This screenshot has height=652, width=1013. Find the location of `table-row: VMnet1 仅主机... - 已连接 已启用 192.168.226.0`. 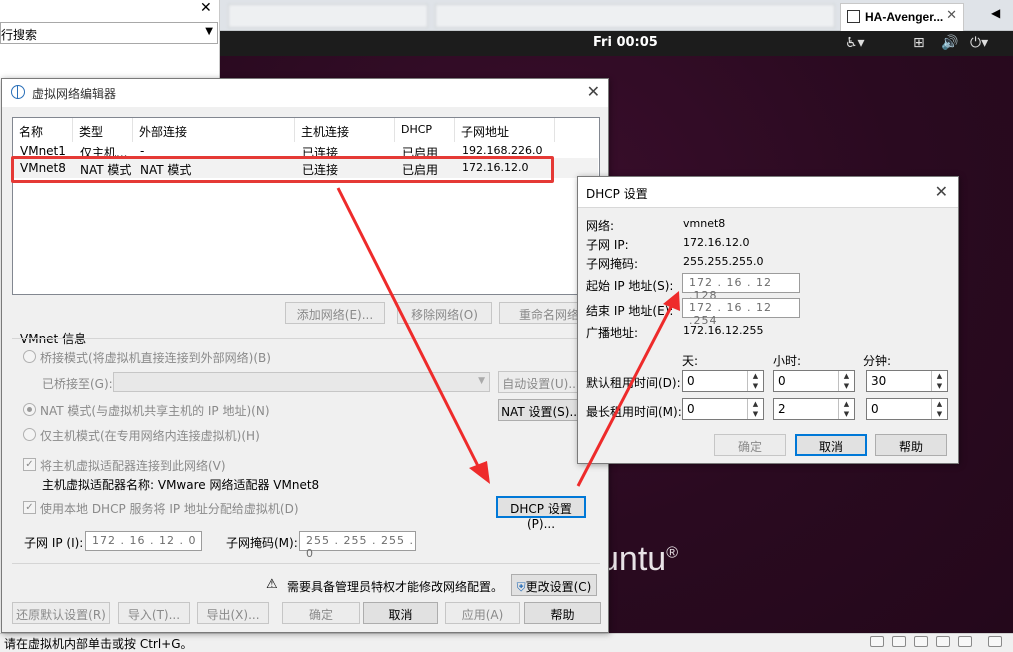

table-row: VMnet1 仅主机... - 已连接 已启用 192.168.226.0 is located at coordinates (306, 149).